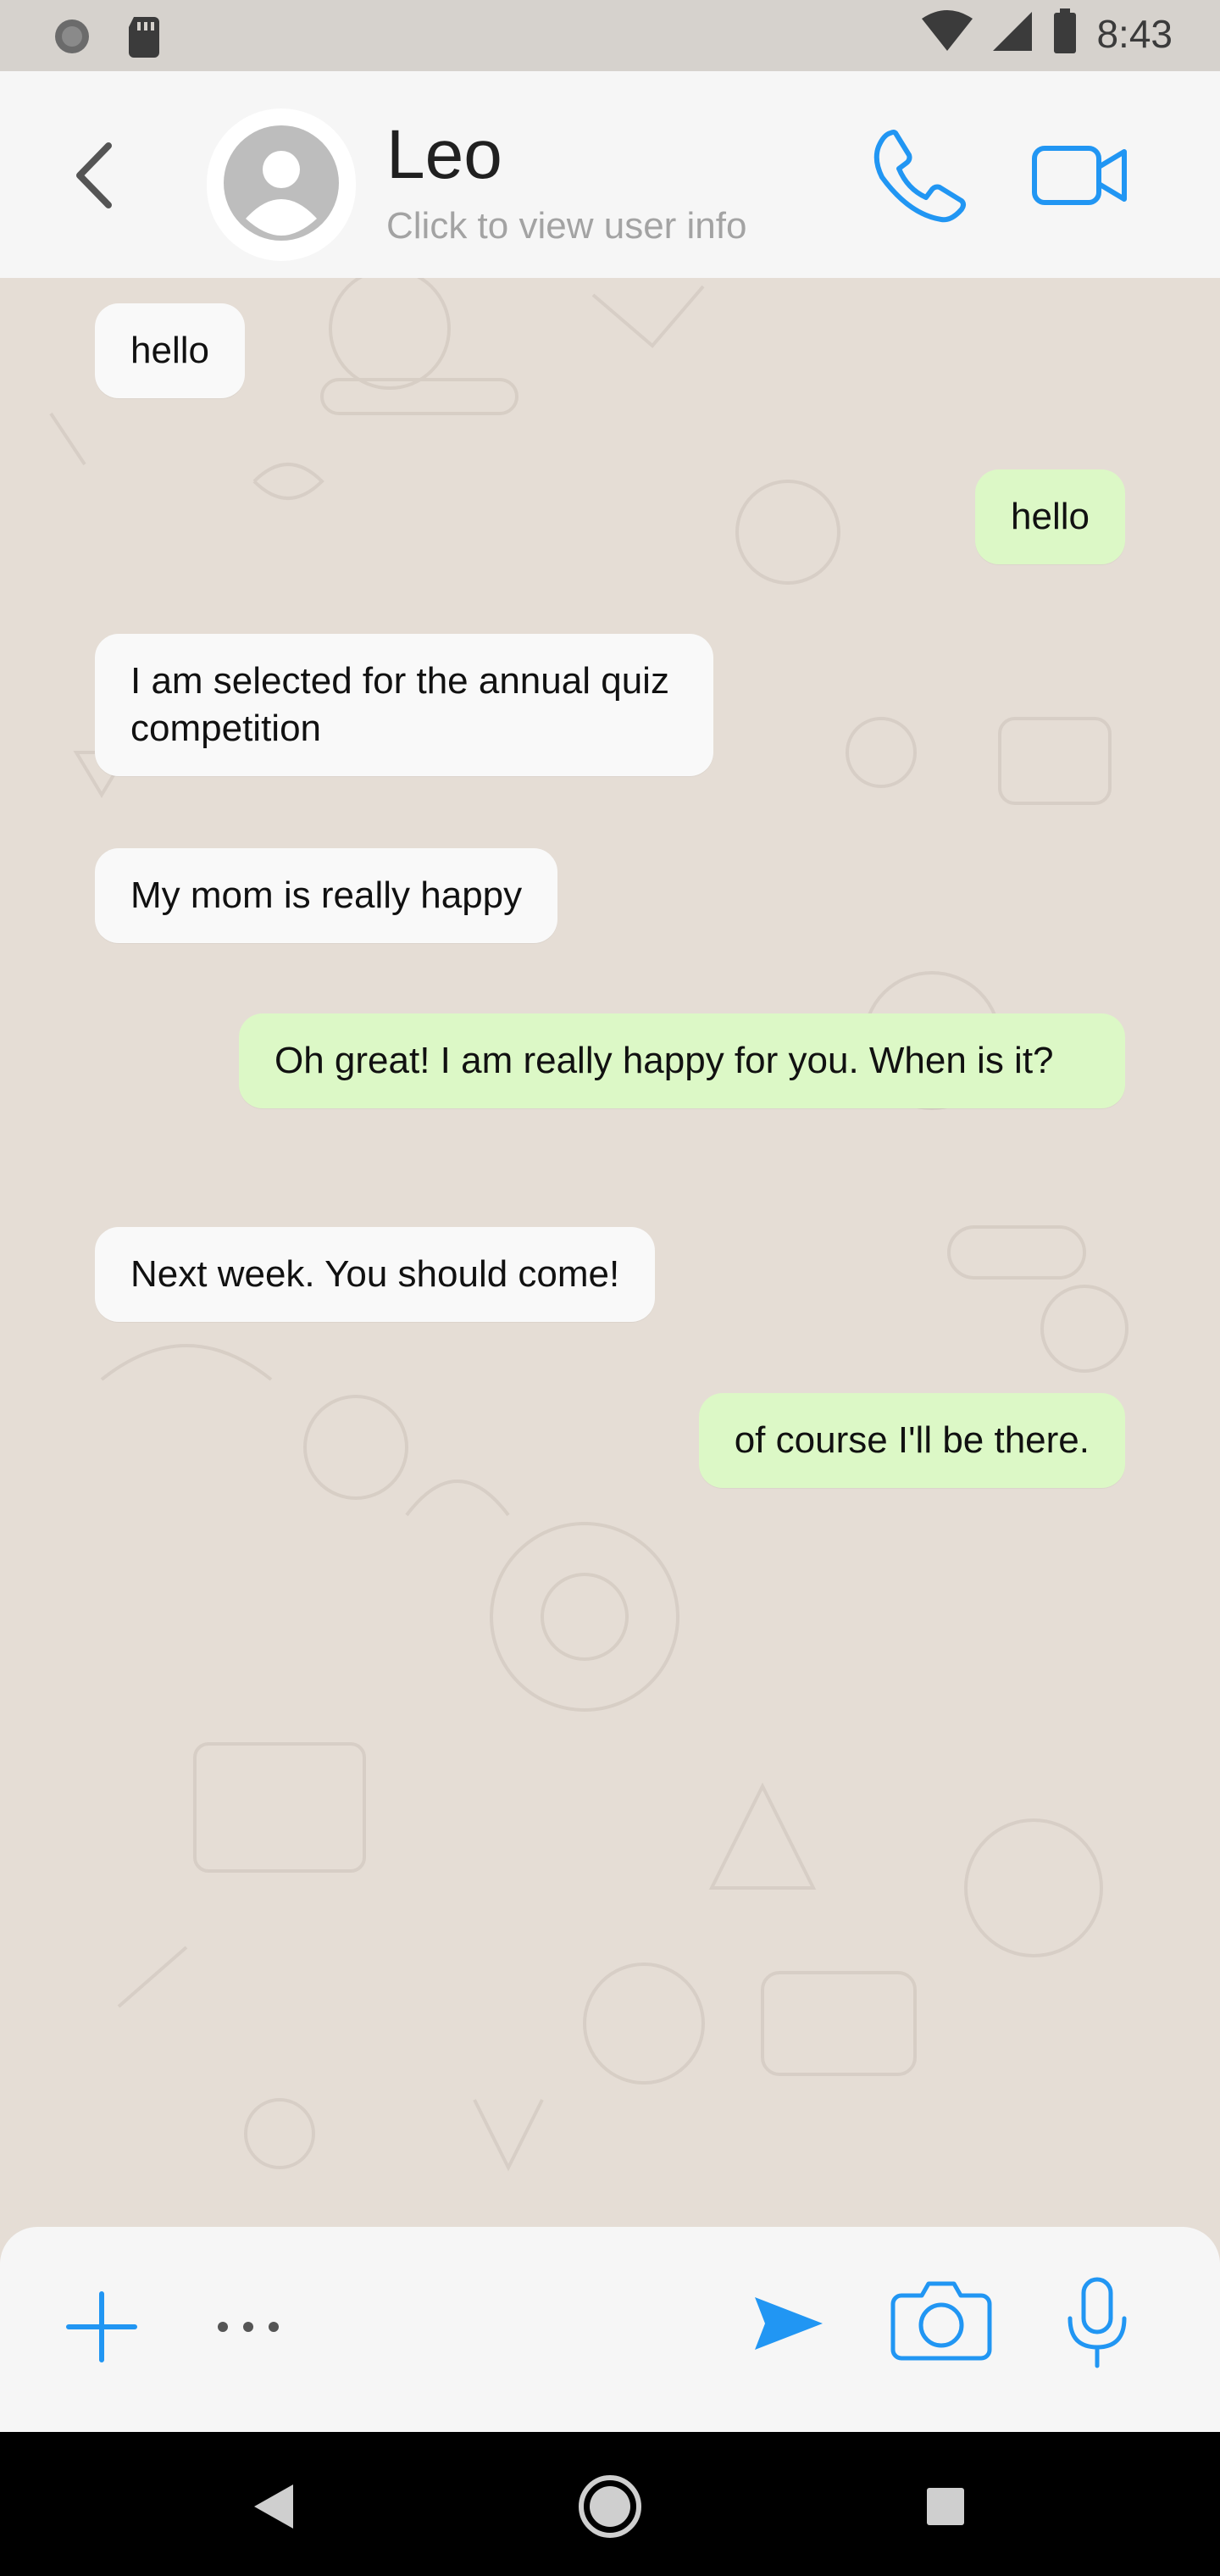  What do you see at coordinates (566, 226) in the screenshot?
I see `contact-subtitle: Click to view user info` at bounding box center [566, 226].